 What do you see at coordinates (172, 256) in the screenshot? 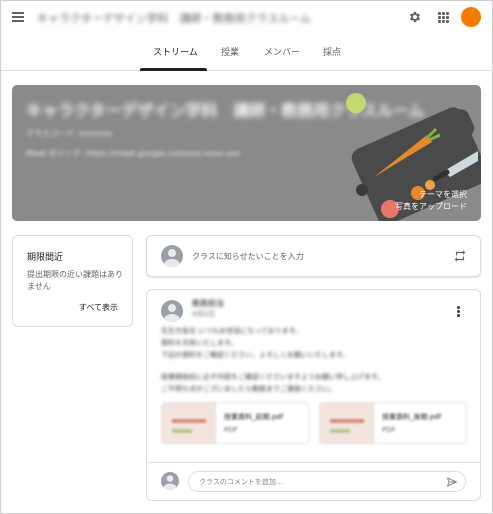
I see `user-avatar` at bounding box center [172, 256].